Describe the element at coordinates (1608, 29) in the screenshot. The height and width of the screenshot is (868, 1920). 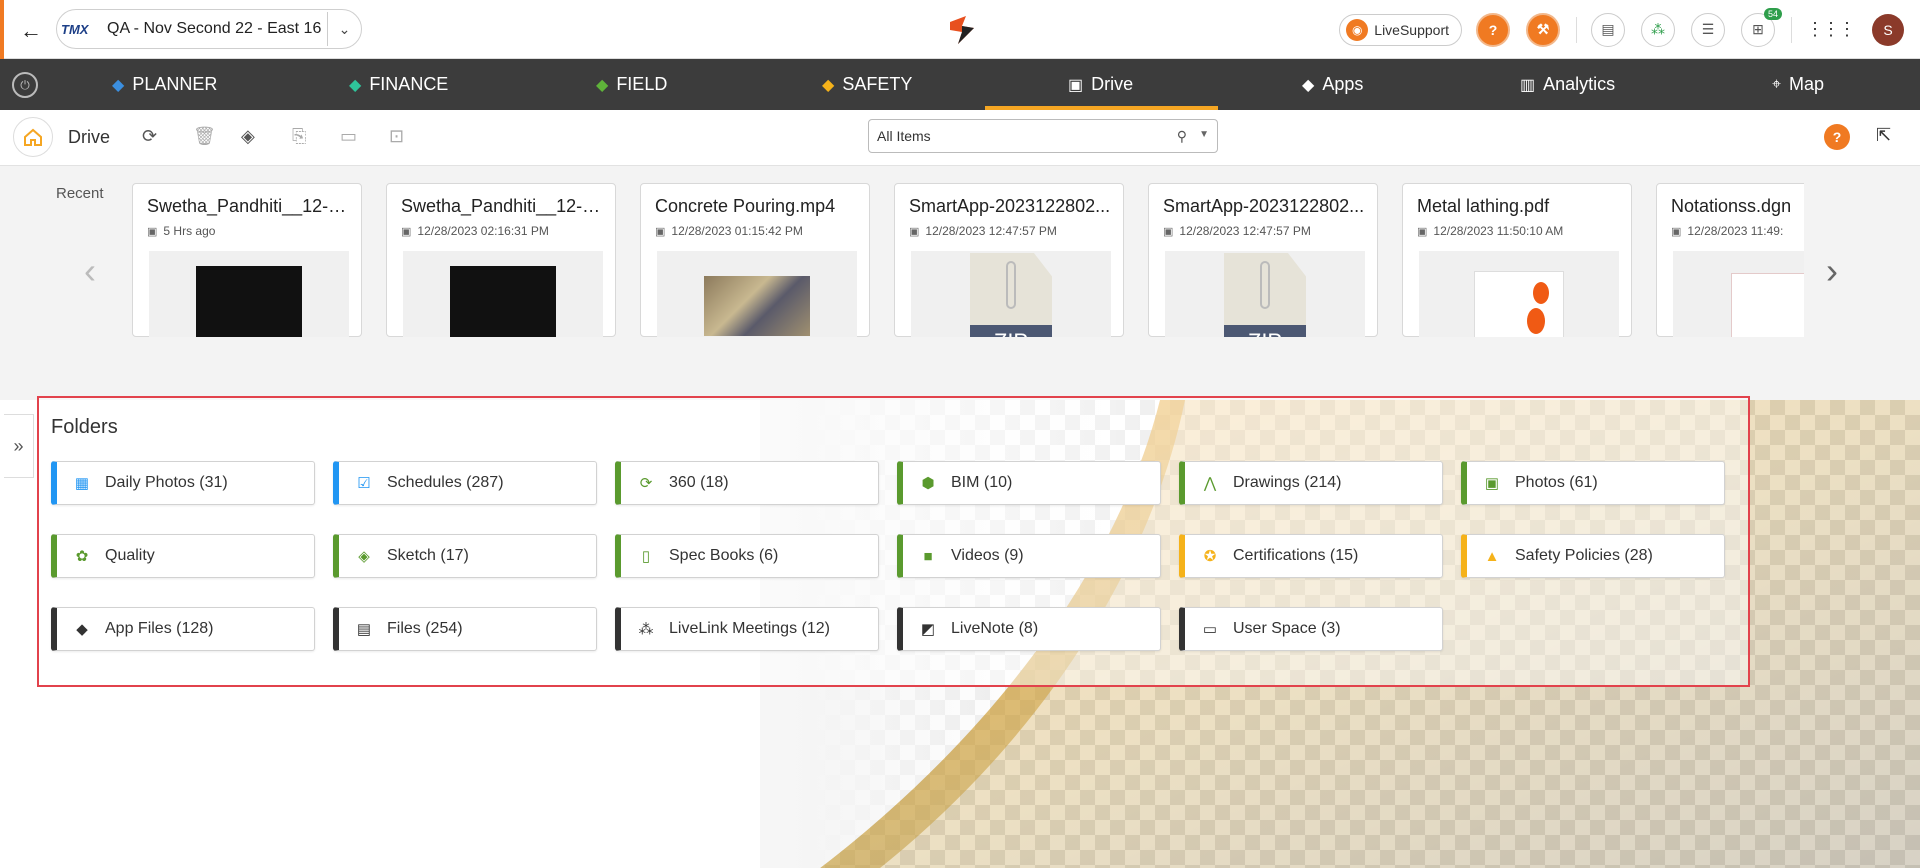
I see `scanner-icon: ▤` at that location.